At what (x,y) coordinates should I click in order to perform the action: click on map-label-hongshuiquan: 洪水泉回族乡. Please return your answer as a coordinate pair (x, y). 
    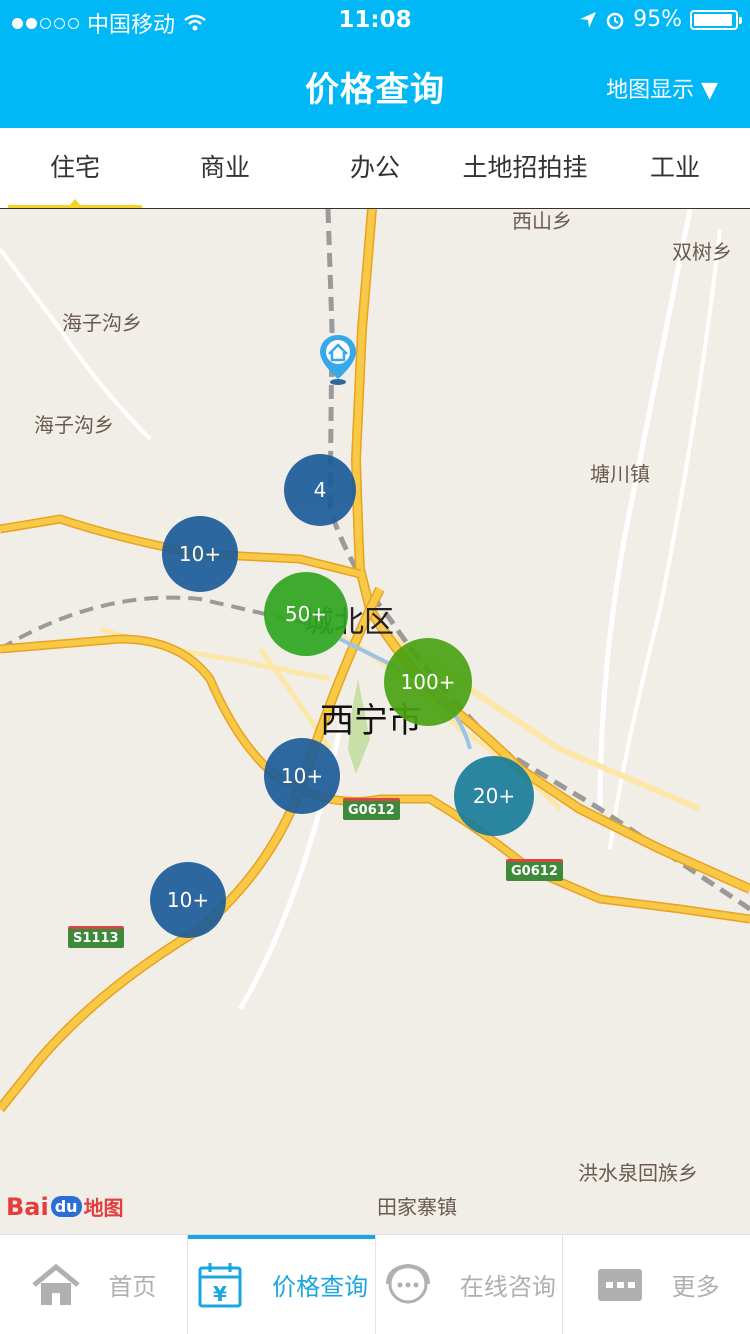
    Looking at the image, I should click on (638, 1173).